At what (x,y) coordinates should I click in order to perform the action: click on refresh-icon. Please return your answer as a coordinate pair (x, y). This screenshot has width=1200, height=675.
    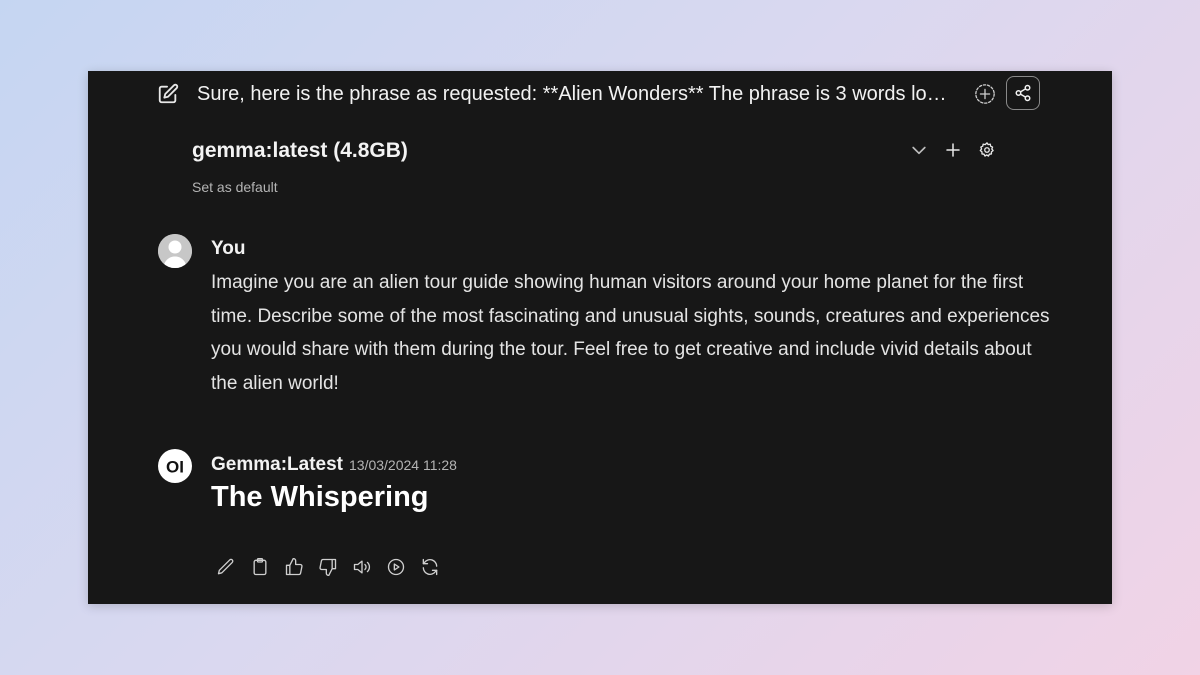
    Looking at the image, I should click on (430, 567).